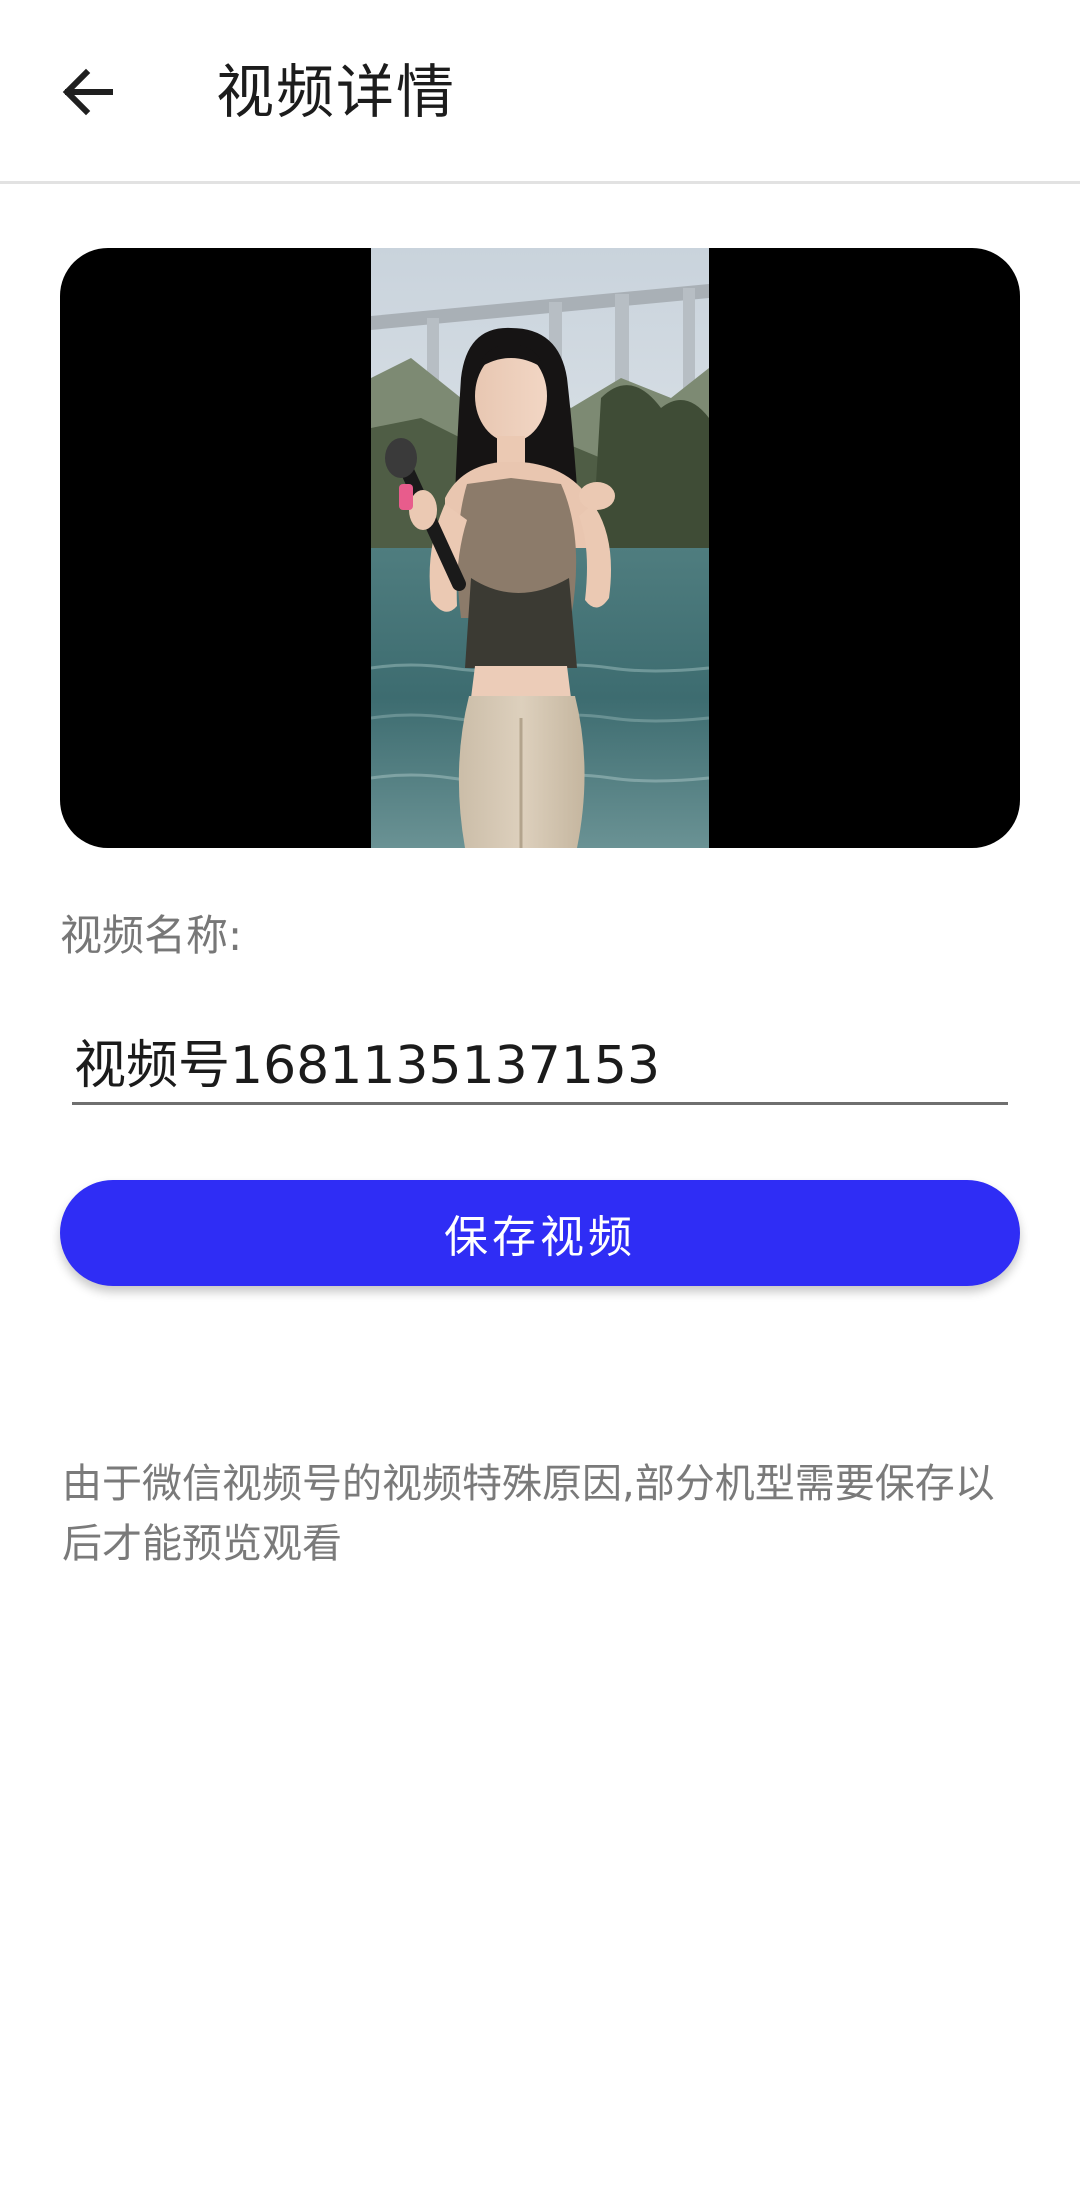  What do you see at coordinates (528, 1514) in the screenshot?
I see `save-notice-text: 由于微信视频号的视频特殊原因,部分机型需要保存以后才能预览观看` at bounding box center [528, 1514].